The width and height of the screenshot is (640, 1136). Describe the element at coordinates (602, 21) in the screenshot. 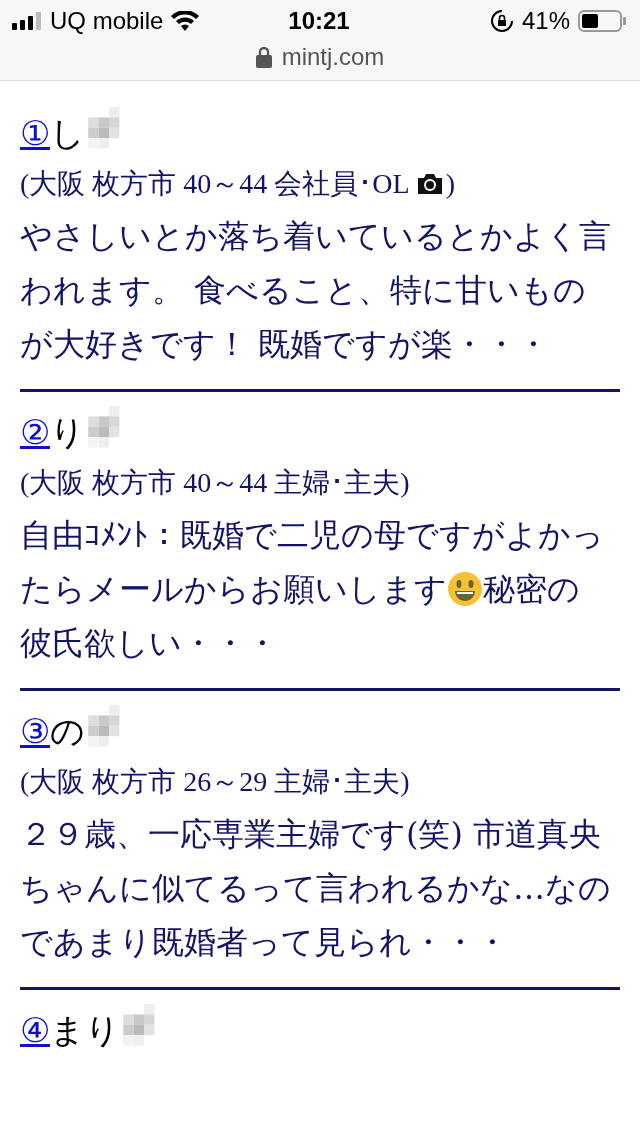

I see `battery-icon` at that location.